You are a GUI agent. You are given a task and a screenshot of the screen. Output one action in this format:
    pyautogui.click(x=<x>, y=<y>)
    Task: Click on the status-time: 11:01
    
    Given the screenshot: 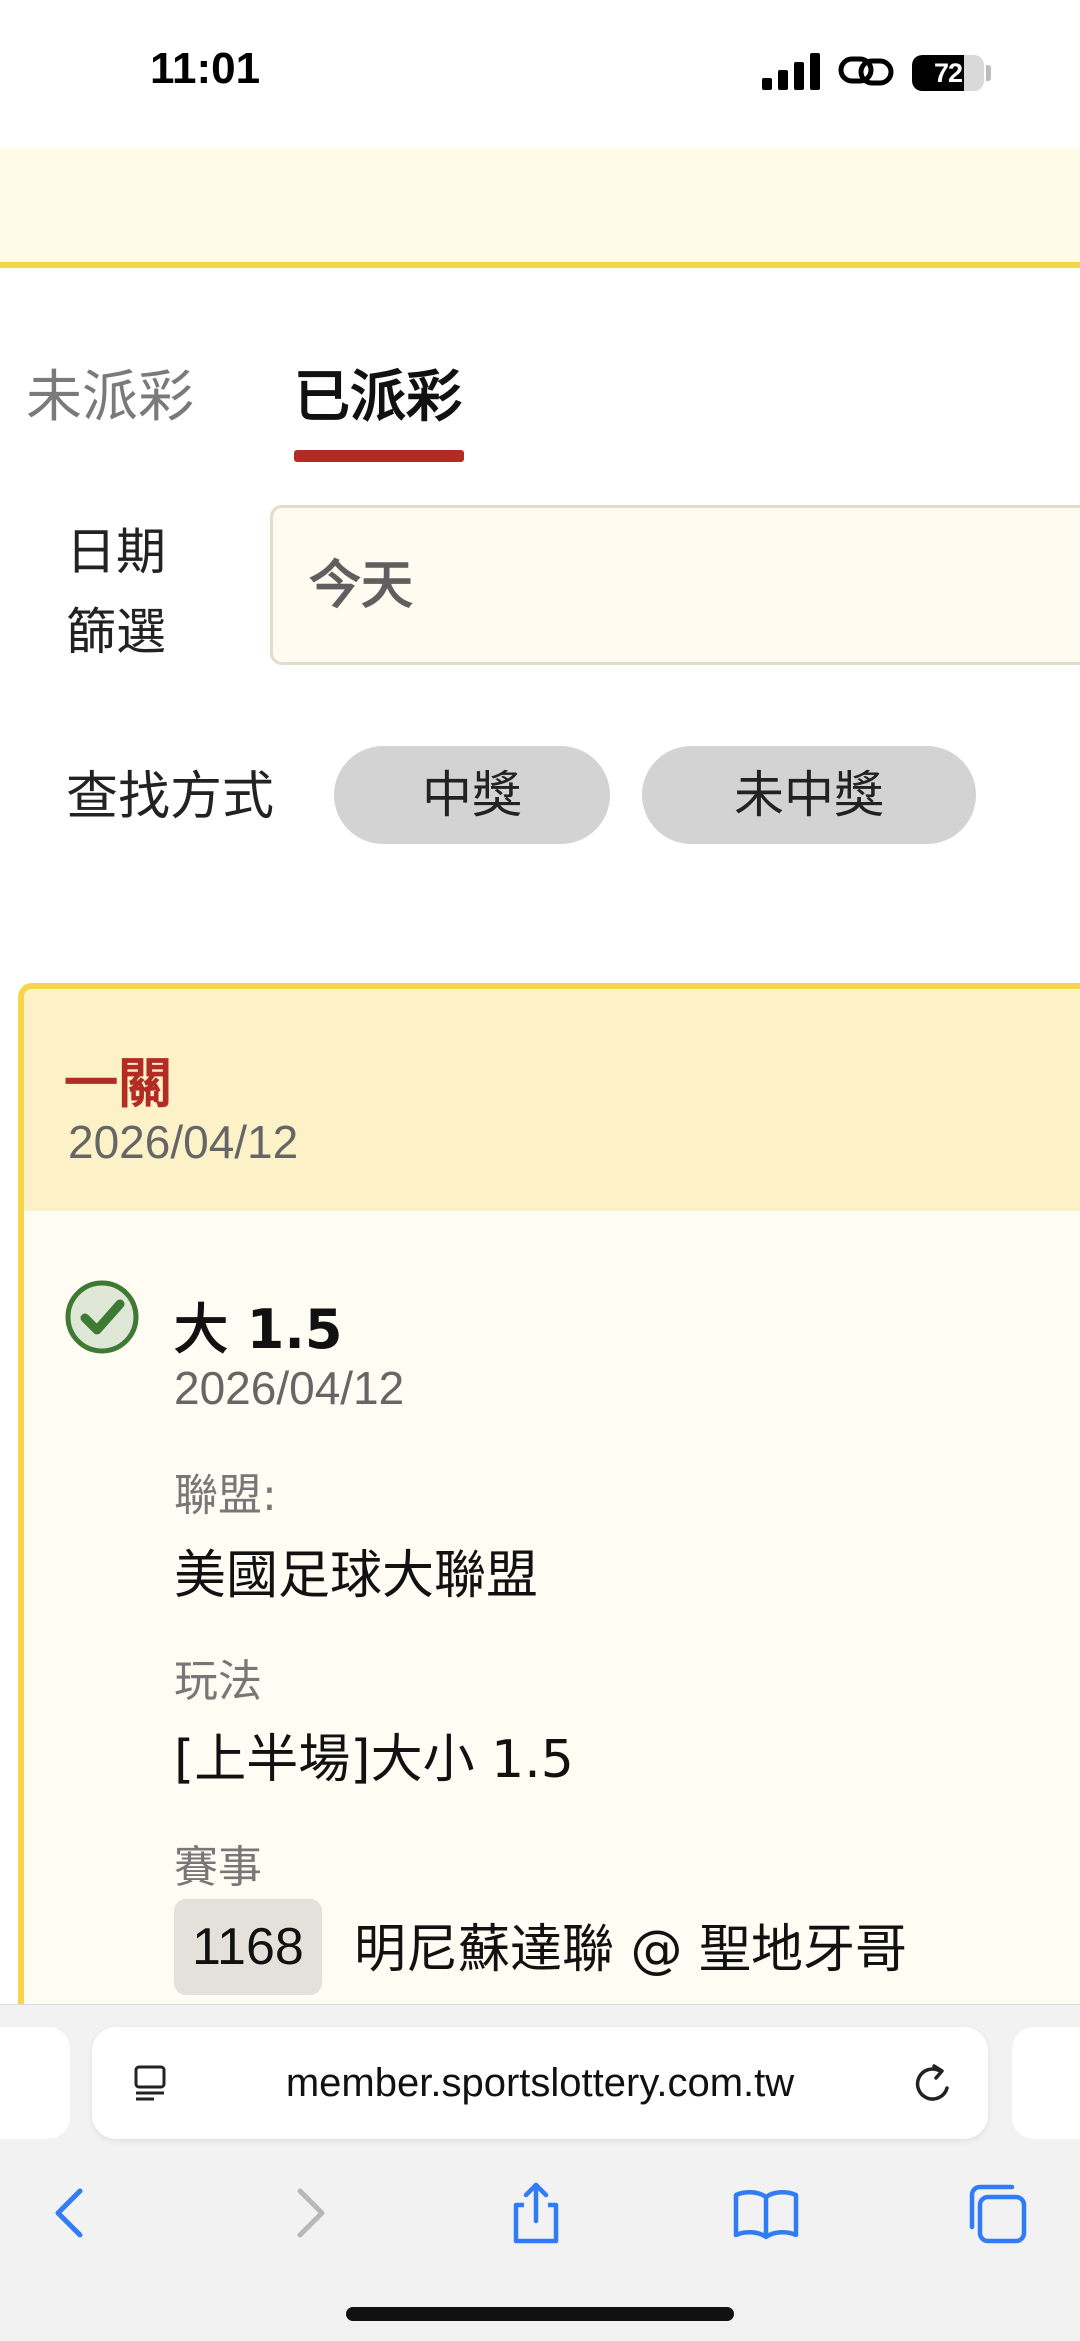 What is the action you would take?
    pyautogui.click(x=205, y=68)
    